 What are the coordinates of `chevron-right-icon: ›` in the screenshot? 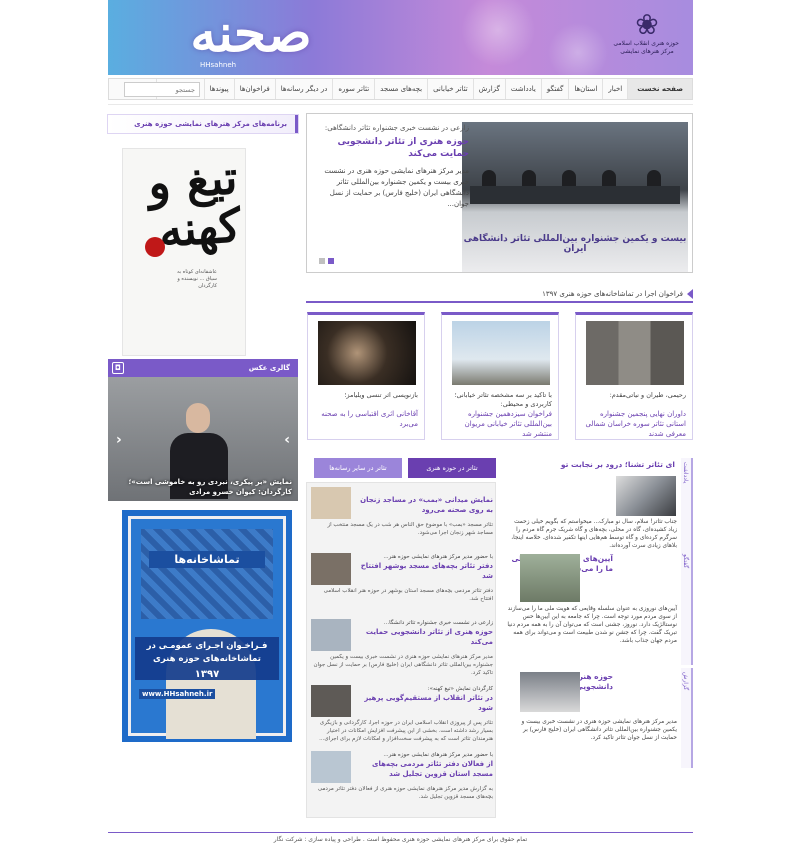 It's located at (287, 440).